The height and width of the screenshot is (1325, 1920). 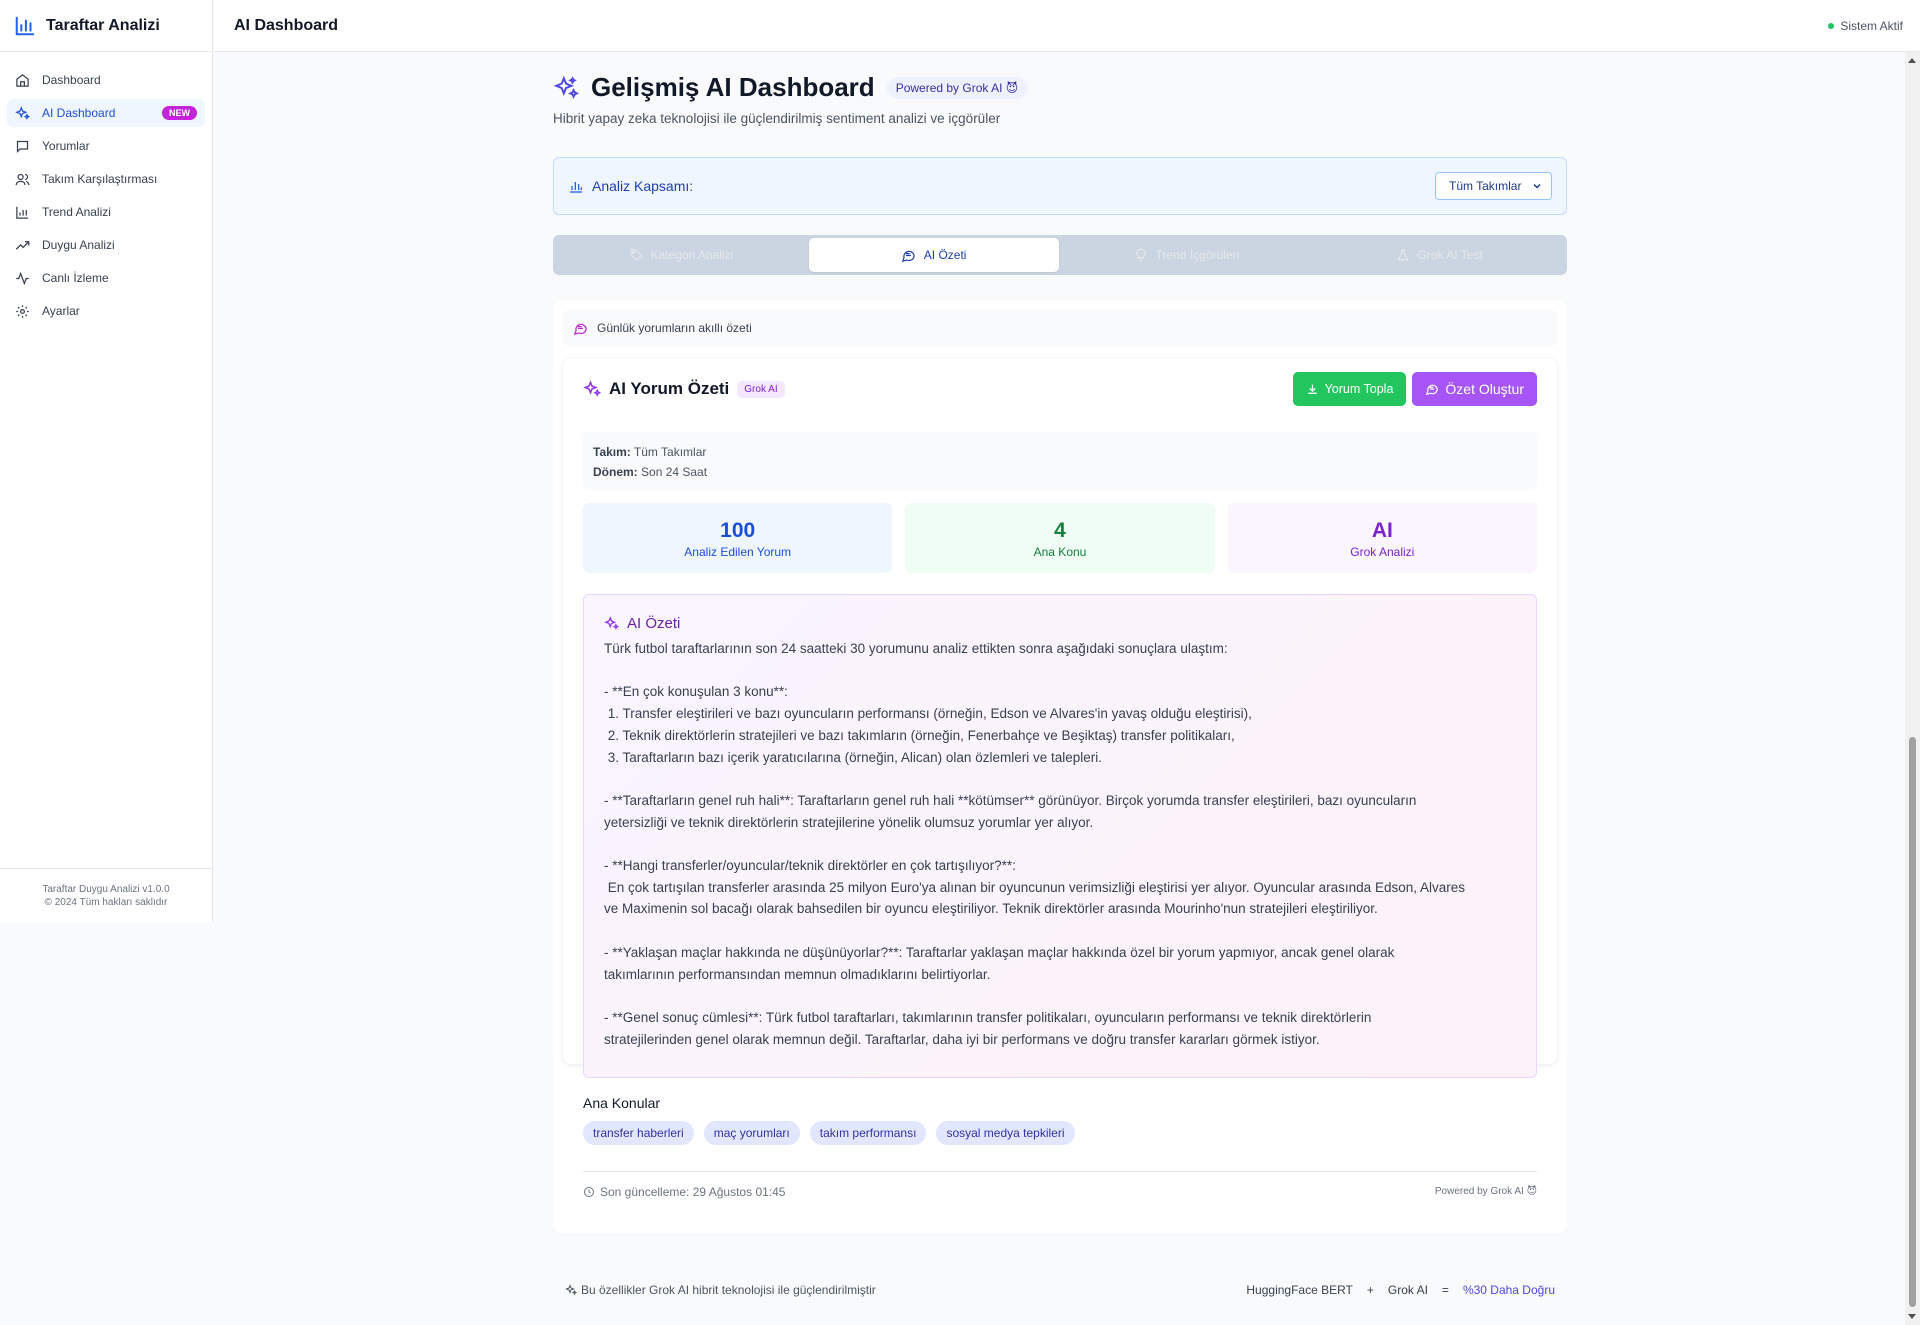 What do you see at coordinates (945, 255) in the screenshot?
I see `tab-label: AI Özeti` at bounding box center [945, 255].